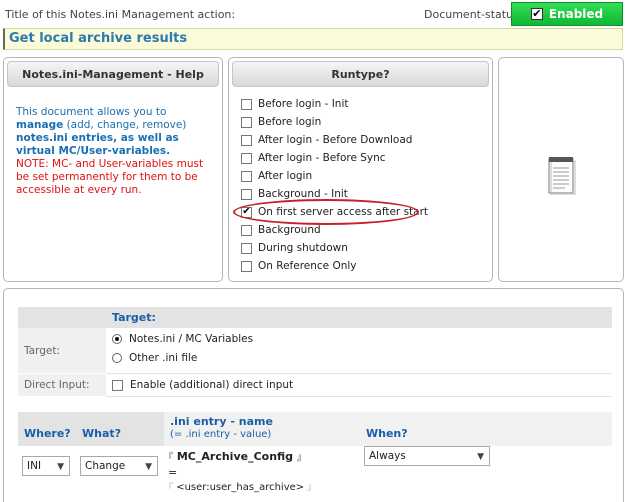 The width and height of the screenshot is (628, 502). I want to click on where-header-text: Where?, so click(47, 433).